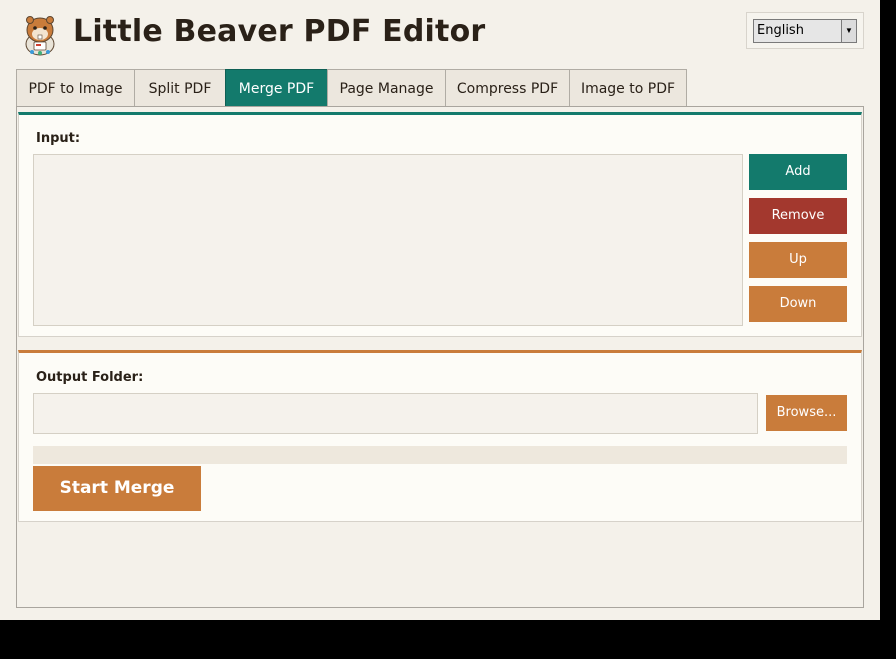 The height and width of the screenshot is (659, 896). Describe the element at coordinates (798, 260) in the screenshot. I see `move-up-button: Up` at that location.